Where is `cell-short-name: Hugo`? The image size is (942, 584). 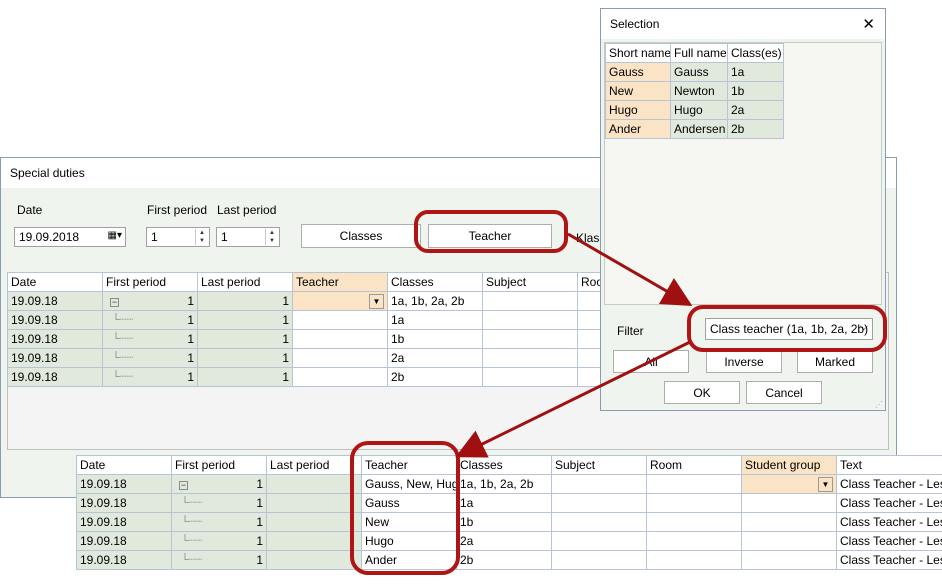 cell-short-name: Hugo is located at coordinates (638, 110).